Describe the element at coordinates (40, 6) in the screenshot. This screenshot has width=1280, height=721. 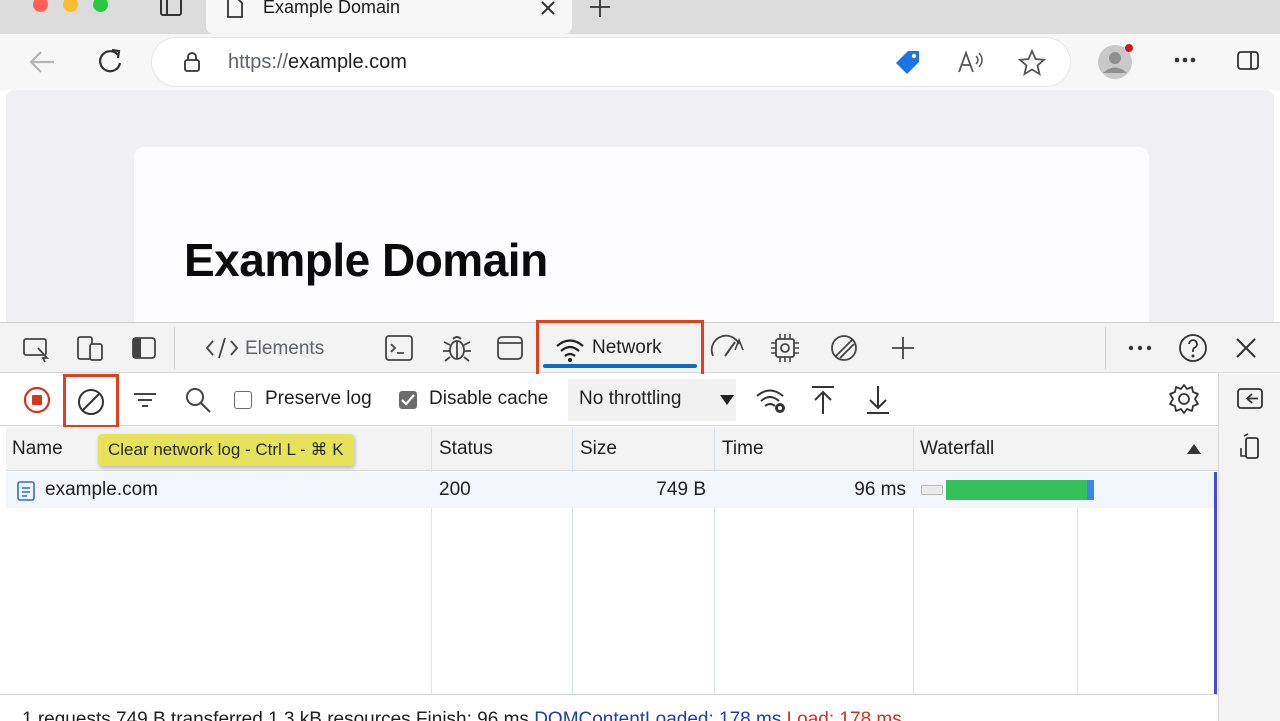
I see `close-window-button` at that location.